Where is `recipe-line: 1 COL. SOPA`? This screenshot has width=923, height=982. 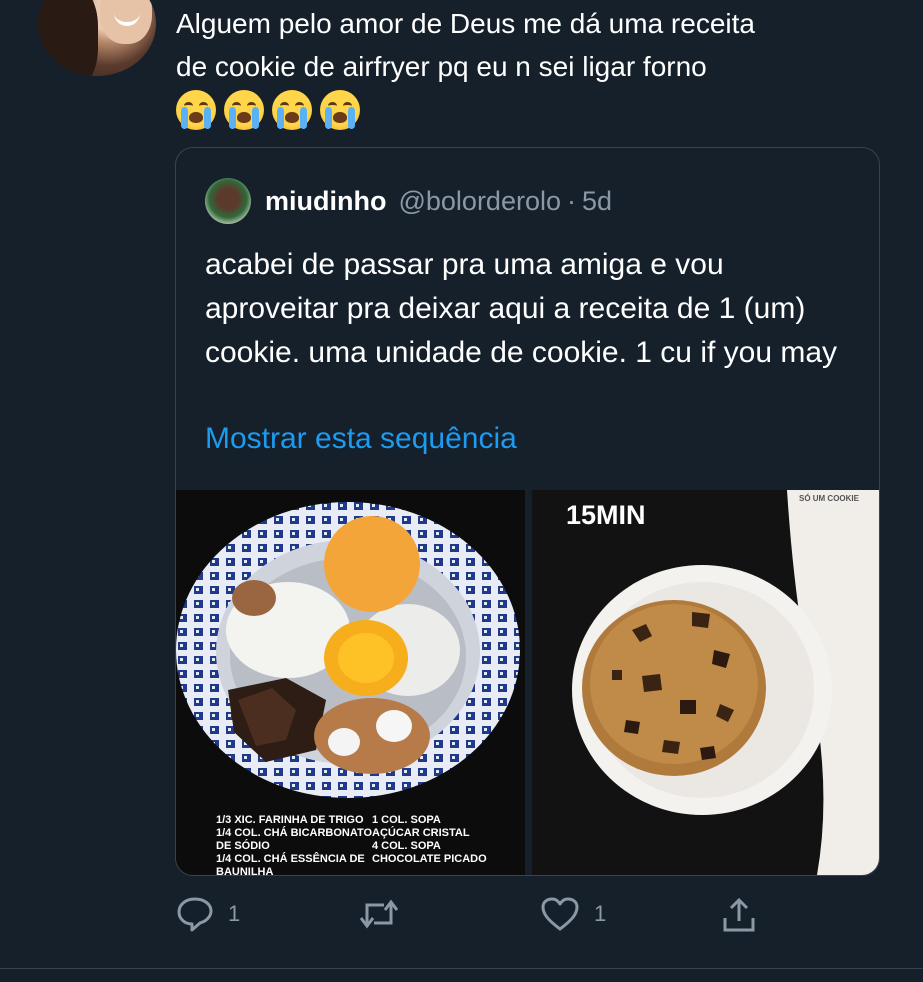
recipe-line: 1 COL. SOPA is located at coordinates (406, 820).